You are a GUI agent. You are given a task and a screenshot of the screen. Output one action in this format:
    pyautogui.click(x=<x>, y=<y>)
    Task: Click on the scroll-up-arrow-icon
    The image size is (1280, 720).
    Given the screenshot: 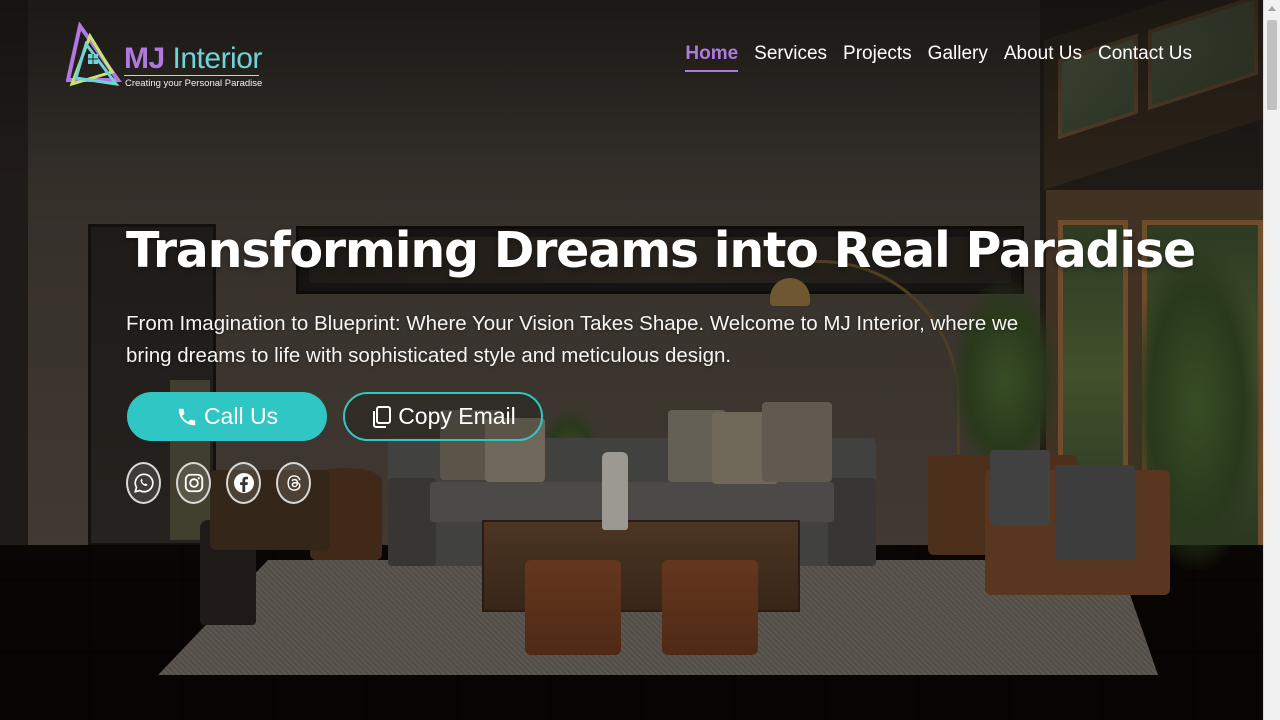 What is the action you would take?
    pyautogui.click(x=1272, y=8)
    